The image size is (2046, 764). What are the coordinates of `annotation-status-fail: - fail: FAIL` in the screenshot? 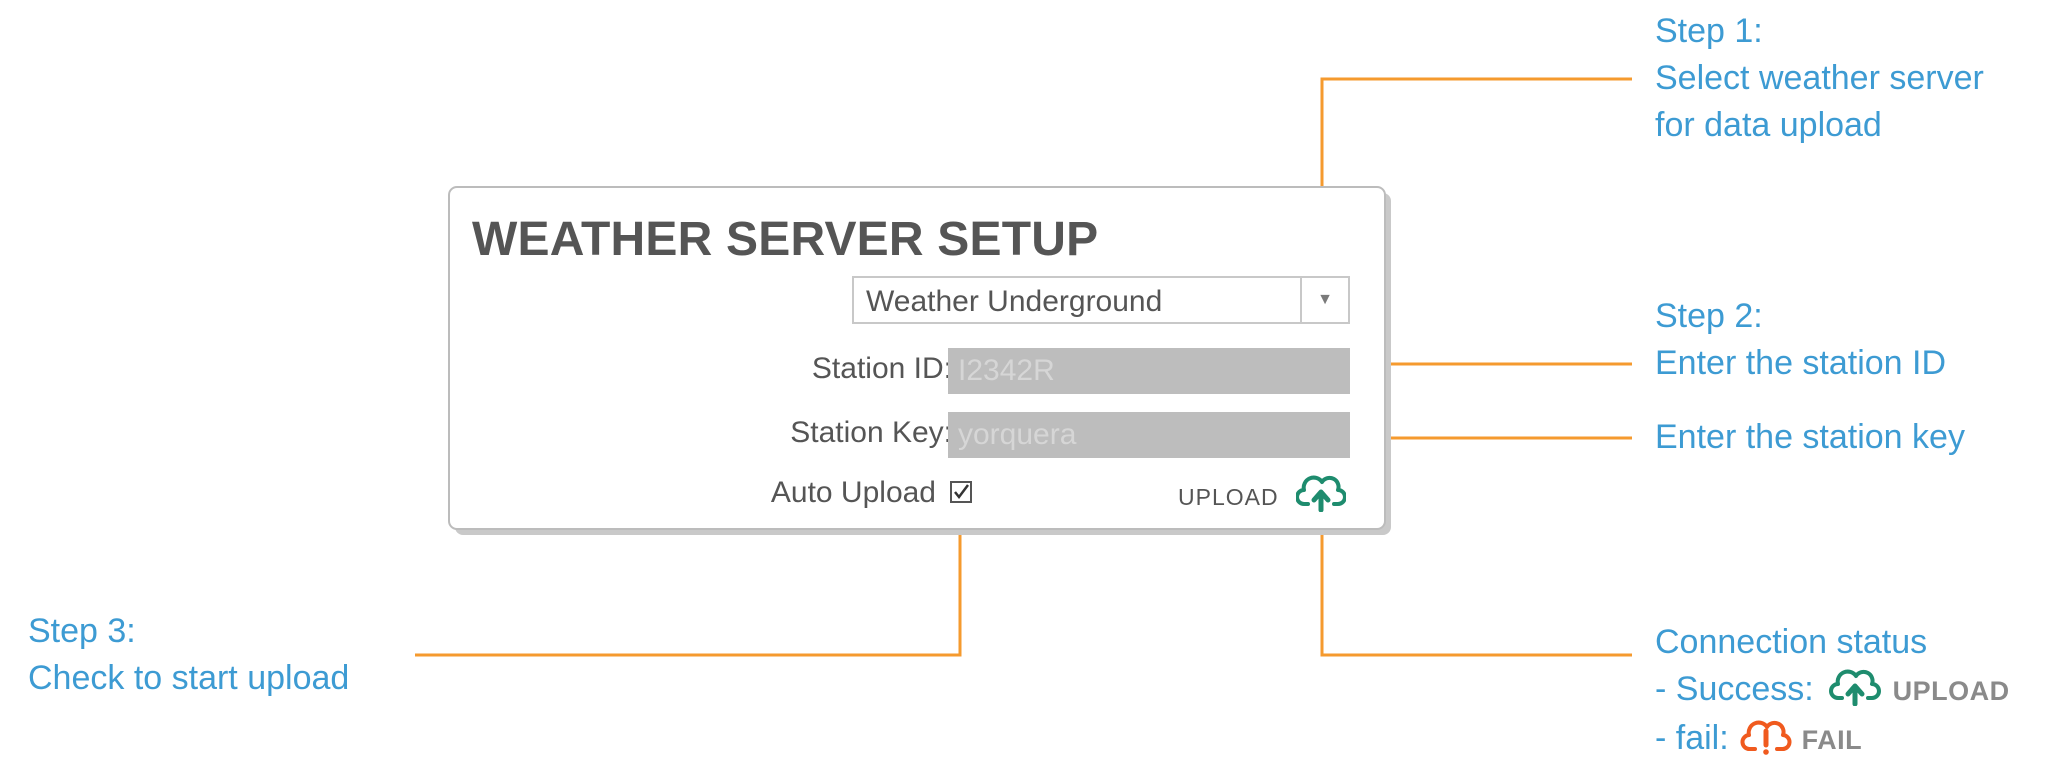 It's located at (1832, 739).